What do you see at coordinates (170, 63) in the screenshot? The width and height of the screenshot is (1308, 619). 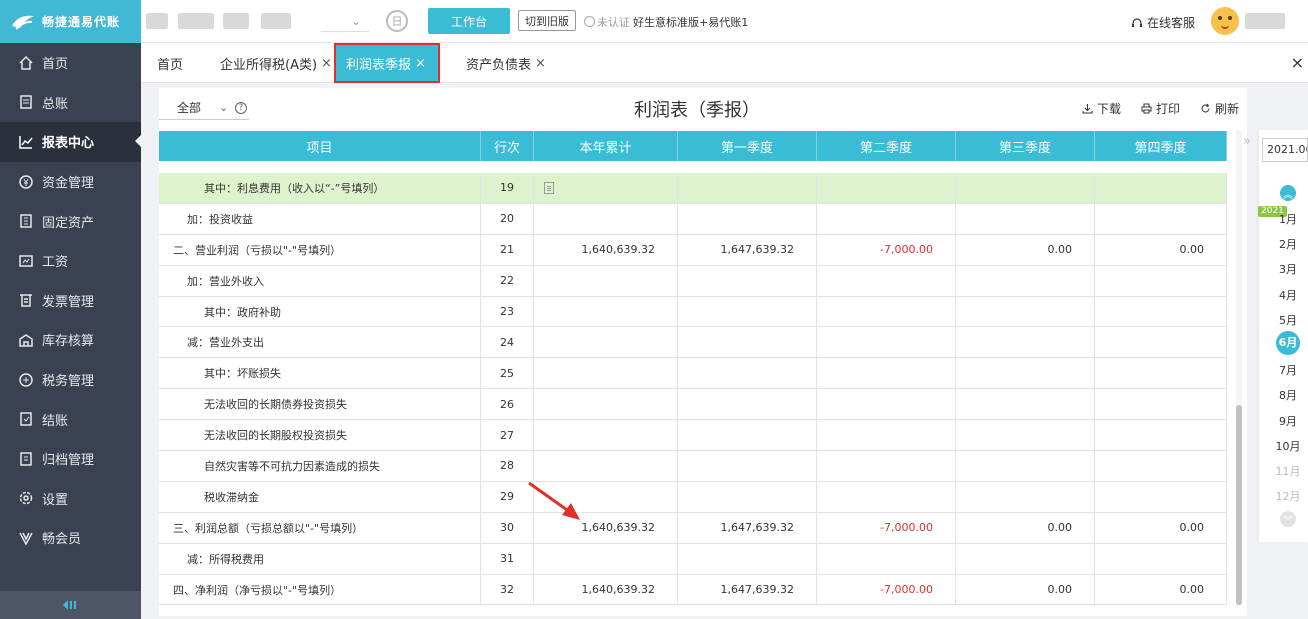 I see `tab-home: 首页` at bounding box center [170, 63].